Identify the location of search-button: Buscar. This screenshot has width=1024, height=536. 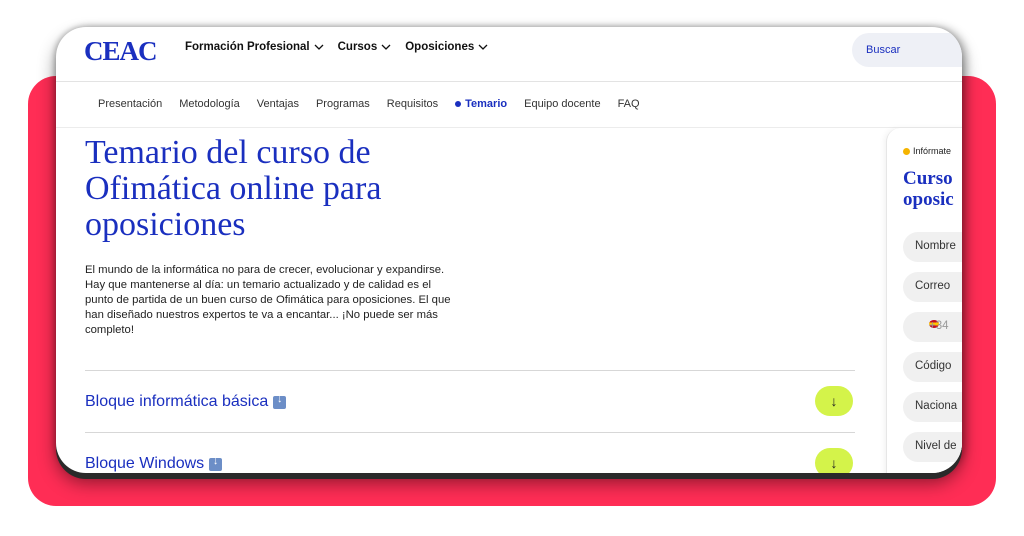
(907, 50).